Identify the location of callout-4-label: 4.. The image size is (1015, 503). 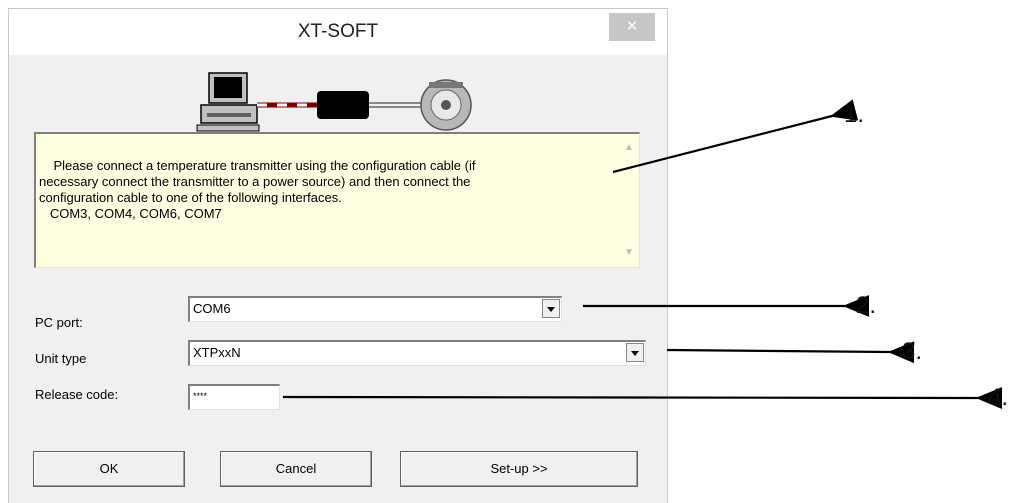
(998, 397).